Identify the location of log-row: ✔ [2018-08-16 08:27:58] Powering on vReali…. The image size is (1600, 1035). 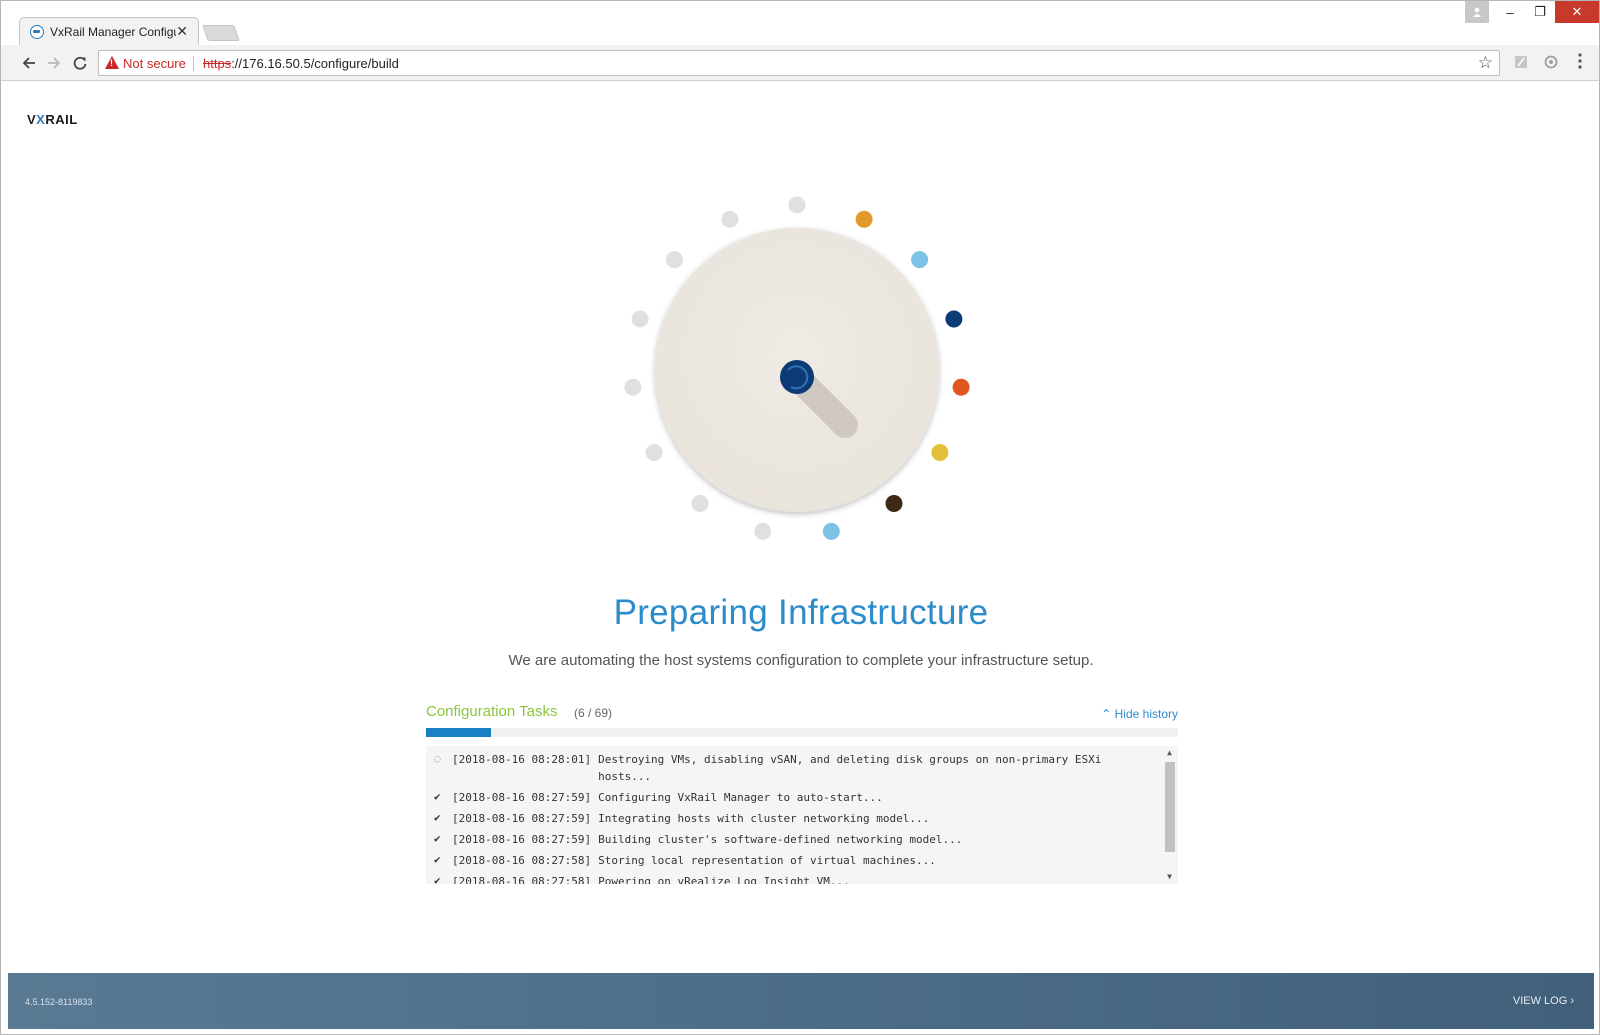
(802, 878).